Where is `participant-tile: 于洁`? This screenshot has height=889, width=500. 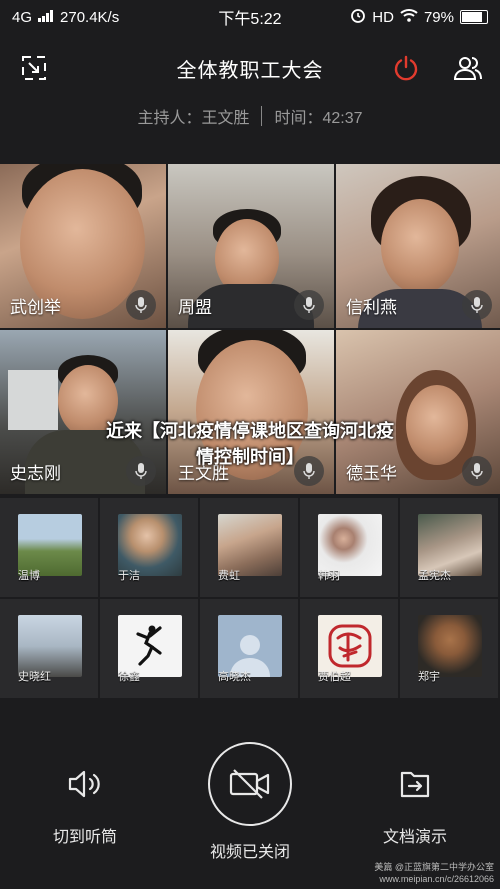 participant-tile: 于洁 is located at coordinates (149, 547).